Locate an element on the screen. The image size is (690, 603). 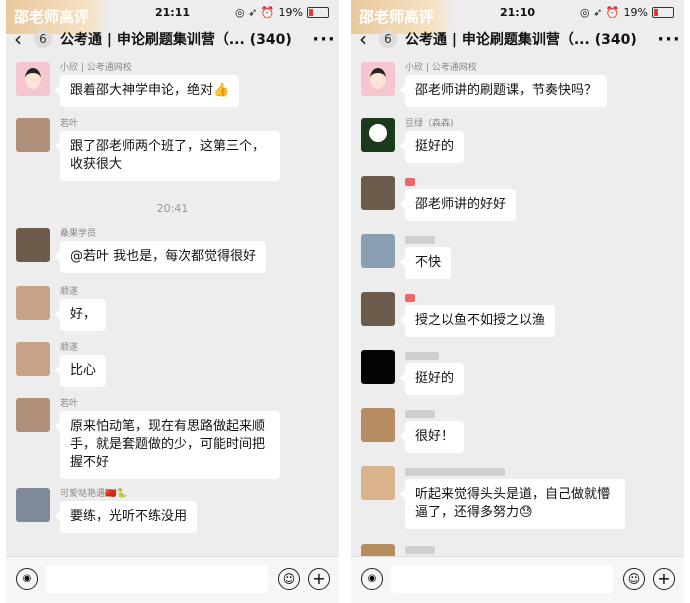
avatar-sea is located at coordinates (378, 251).